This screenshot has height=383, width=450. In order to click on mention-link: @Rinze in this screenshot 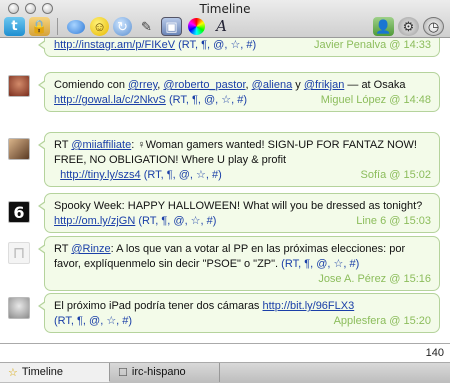, I will do `click(90, 249)`.